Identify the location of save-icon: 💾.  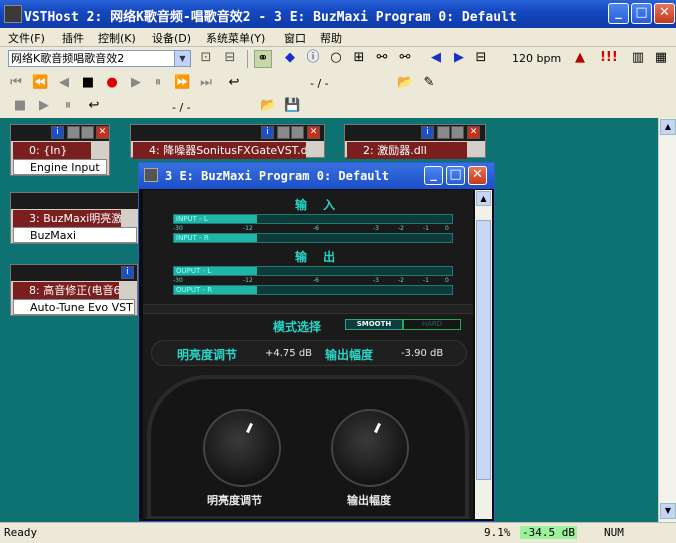
(292, 106).